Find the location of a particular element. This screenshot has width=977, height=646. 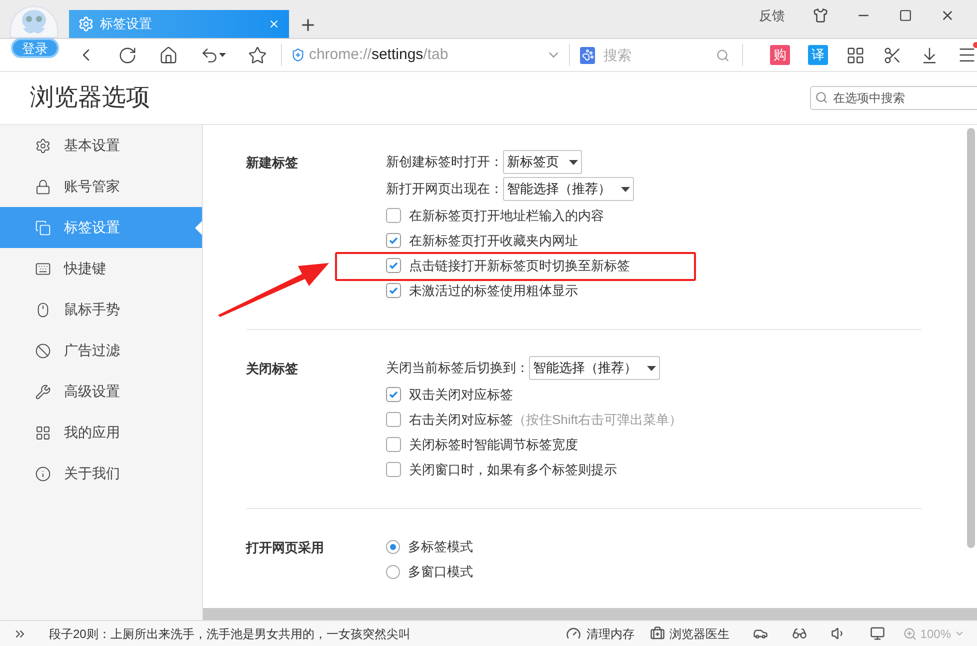

setting-label: 新创建标签时打开： is located at coordinates (444, 162).